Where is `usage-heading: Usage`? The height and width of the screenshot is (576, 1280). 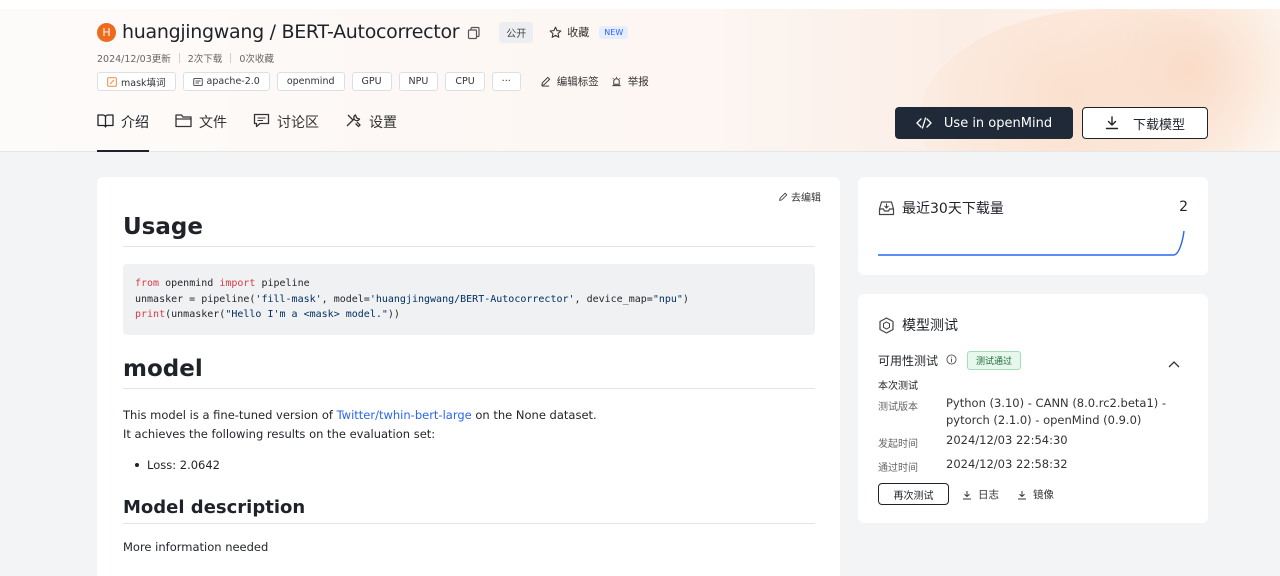 usage-heading: Usage is located at coordinates (469, 230).